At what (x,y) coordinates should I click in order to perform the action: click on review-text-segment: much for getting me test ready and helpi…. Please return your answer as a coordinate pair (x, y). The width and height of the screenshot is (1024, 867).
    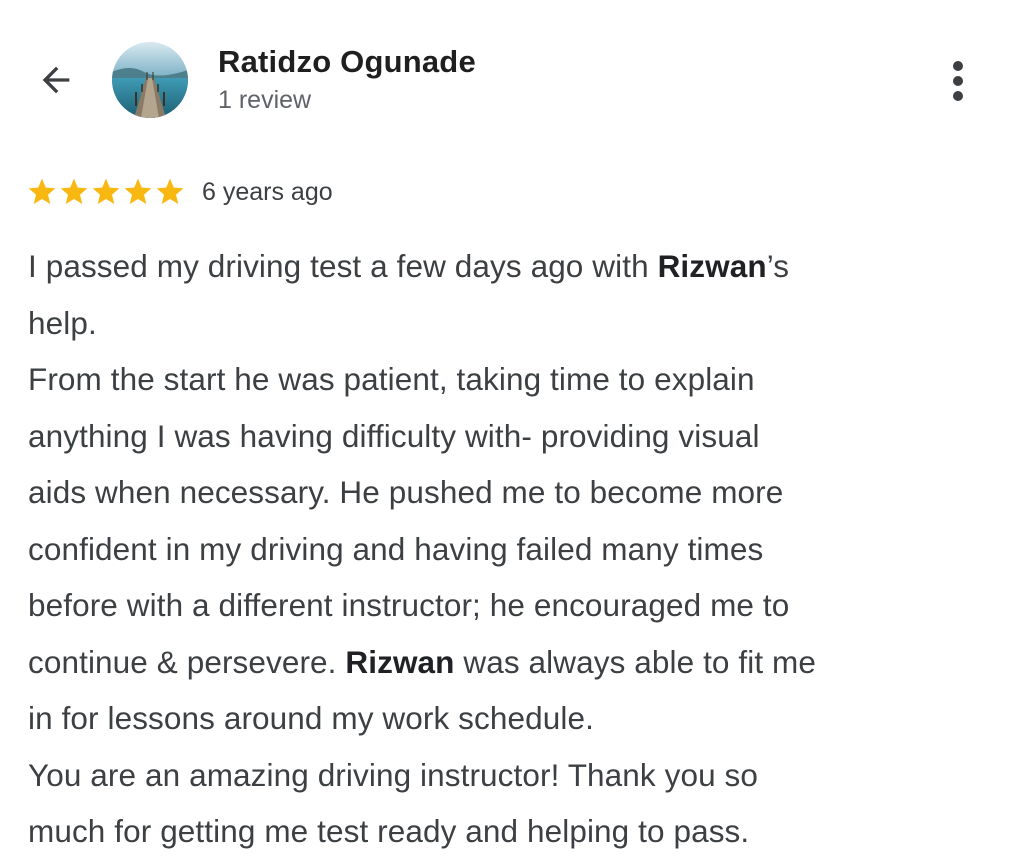
    Looking at the image, I should click on (389, 831).